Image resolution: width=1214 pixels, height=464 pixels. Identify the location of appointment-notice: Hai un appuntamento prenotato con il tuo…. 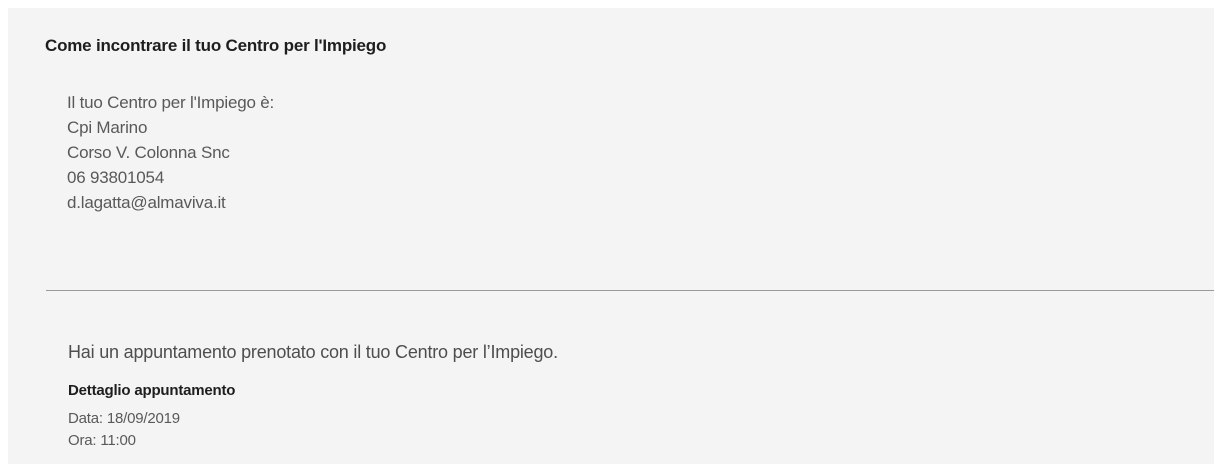
(313, 352).